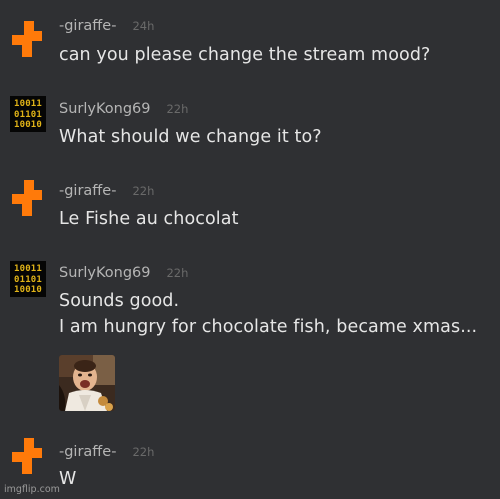 The height and width of the screenshot is (499, 500). What do you see at coordinates (245, 55) in the screenshot?
I see `message-text: can you please change the stream mood?` at bounding box center [245, 55].